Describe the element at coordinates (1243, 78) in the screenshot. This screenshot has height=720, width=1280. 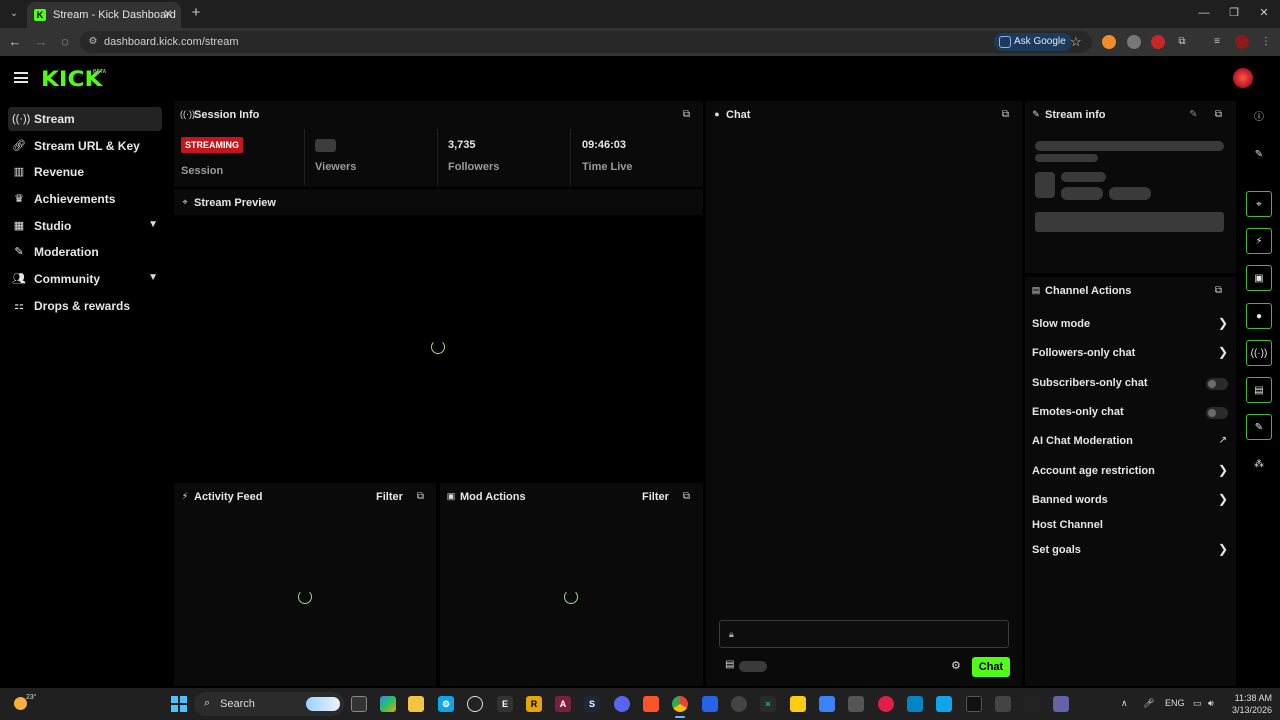
I see `user-avatar` at that location.